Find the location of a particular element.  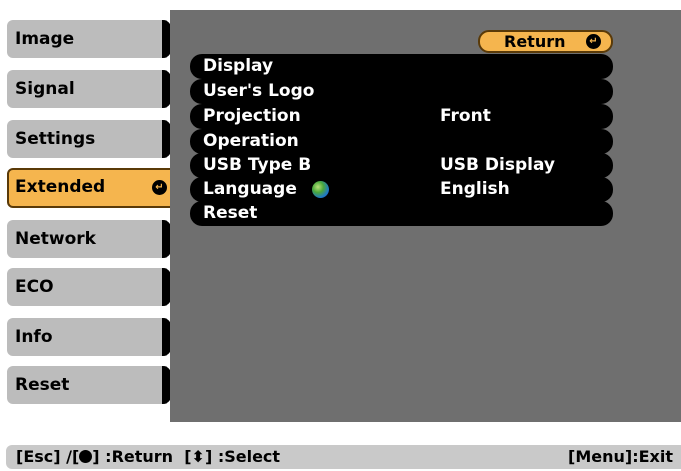

menu-row-language: Language English is located at coordinates (401, 189).